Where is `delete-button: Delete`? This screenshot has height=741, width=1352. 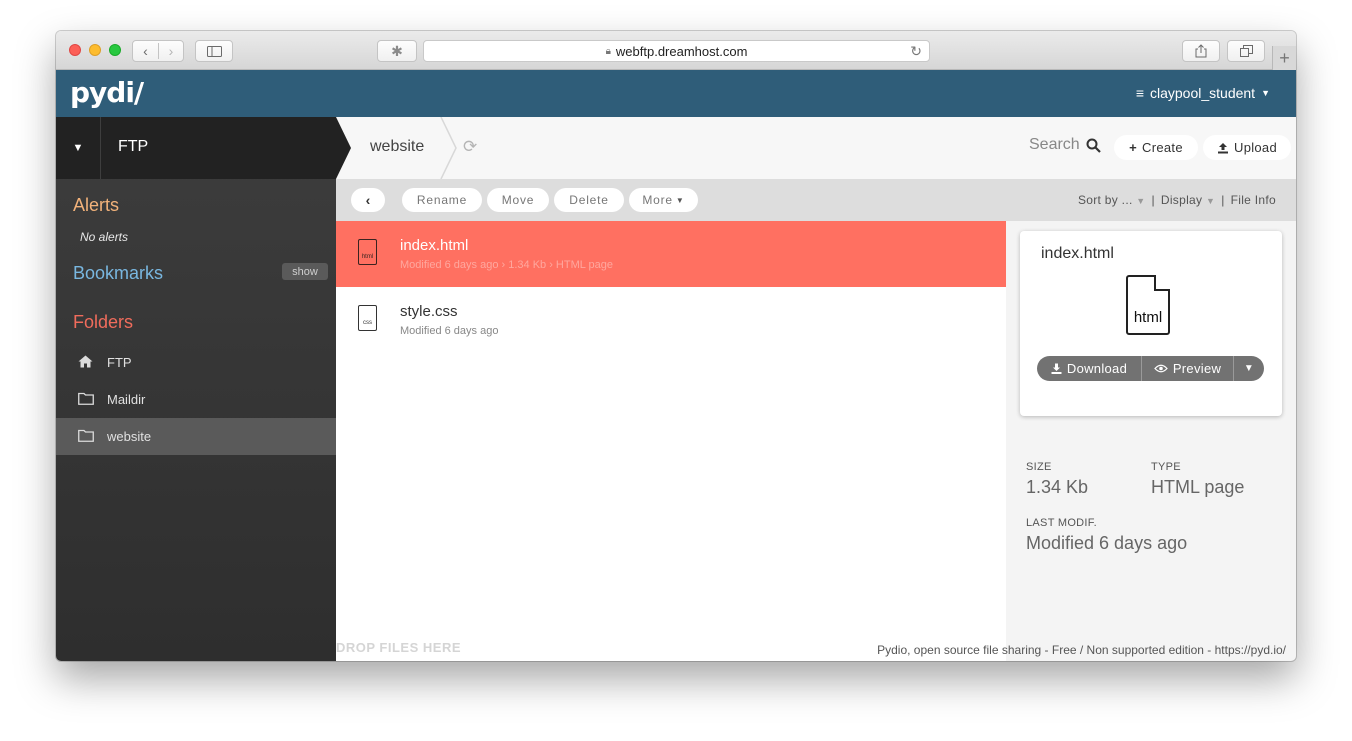
delete-button: Delete is located at coordinates (589, 200).